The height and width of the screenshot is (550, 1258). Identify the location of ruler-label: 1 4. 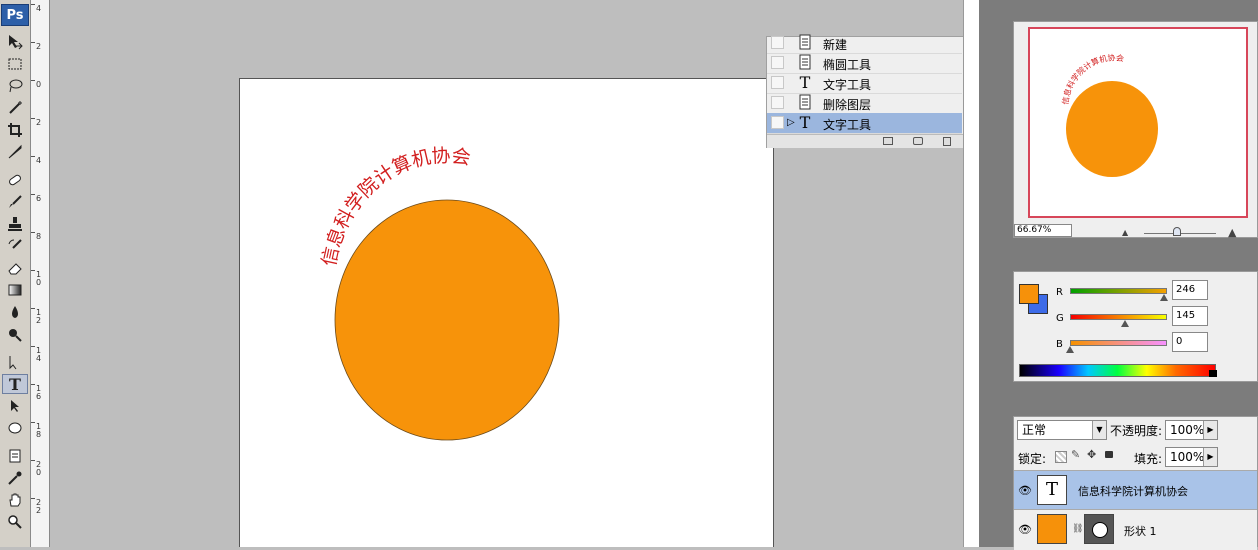
(39, 354).